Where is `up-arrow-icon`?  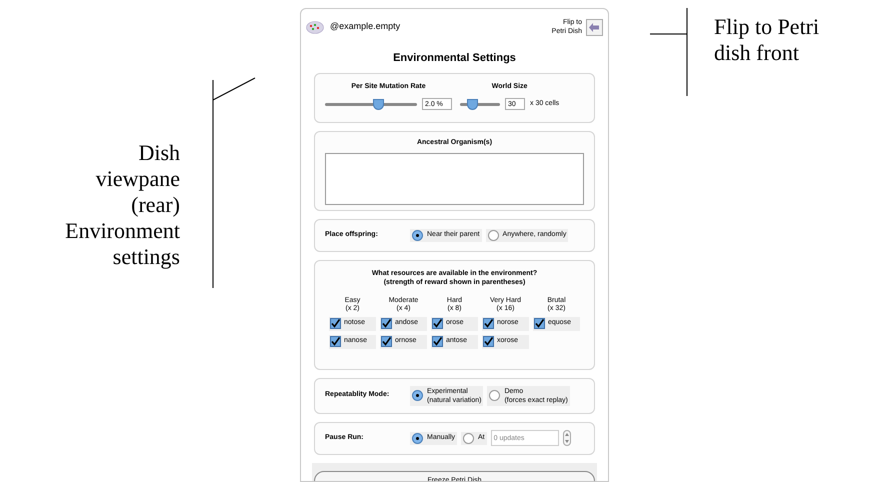 up-arrow-icon is located at coordinates (566, 434).